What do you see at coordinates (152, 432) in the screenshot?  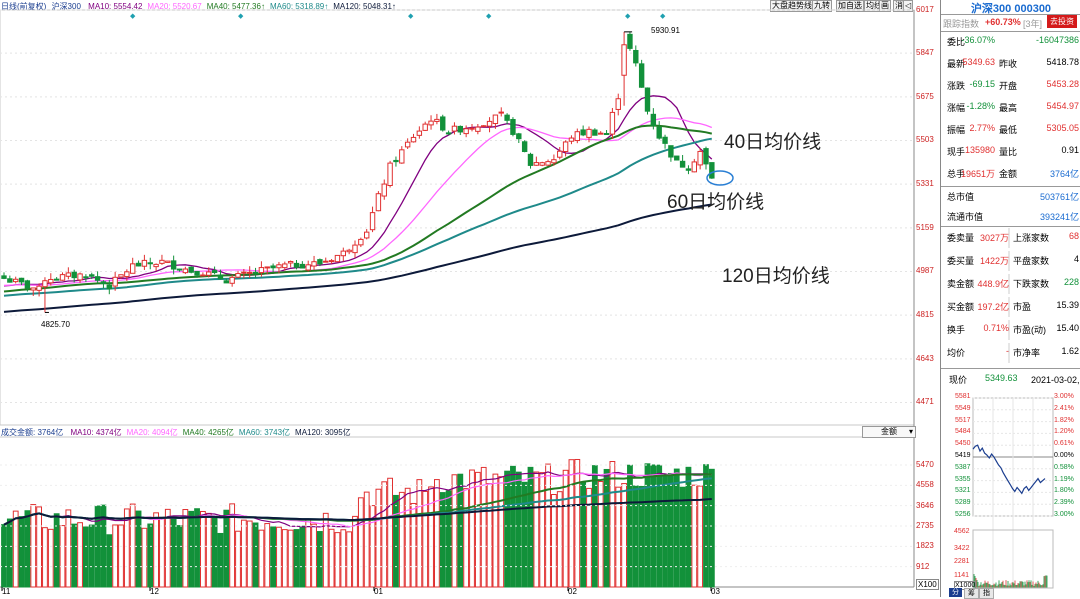 I see `volume-ma-legend-item: MA20: 4094亿` at bounding box center [152, 432].